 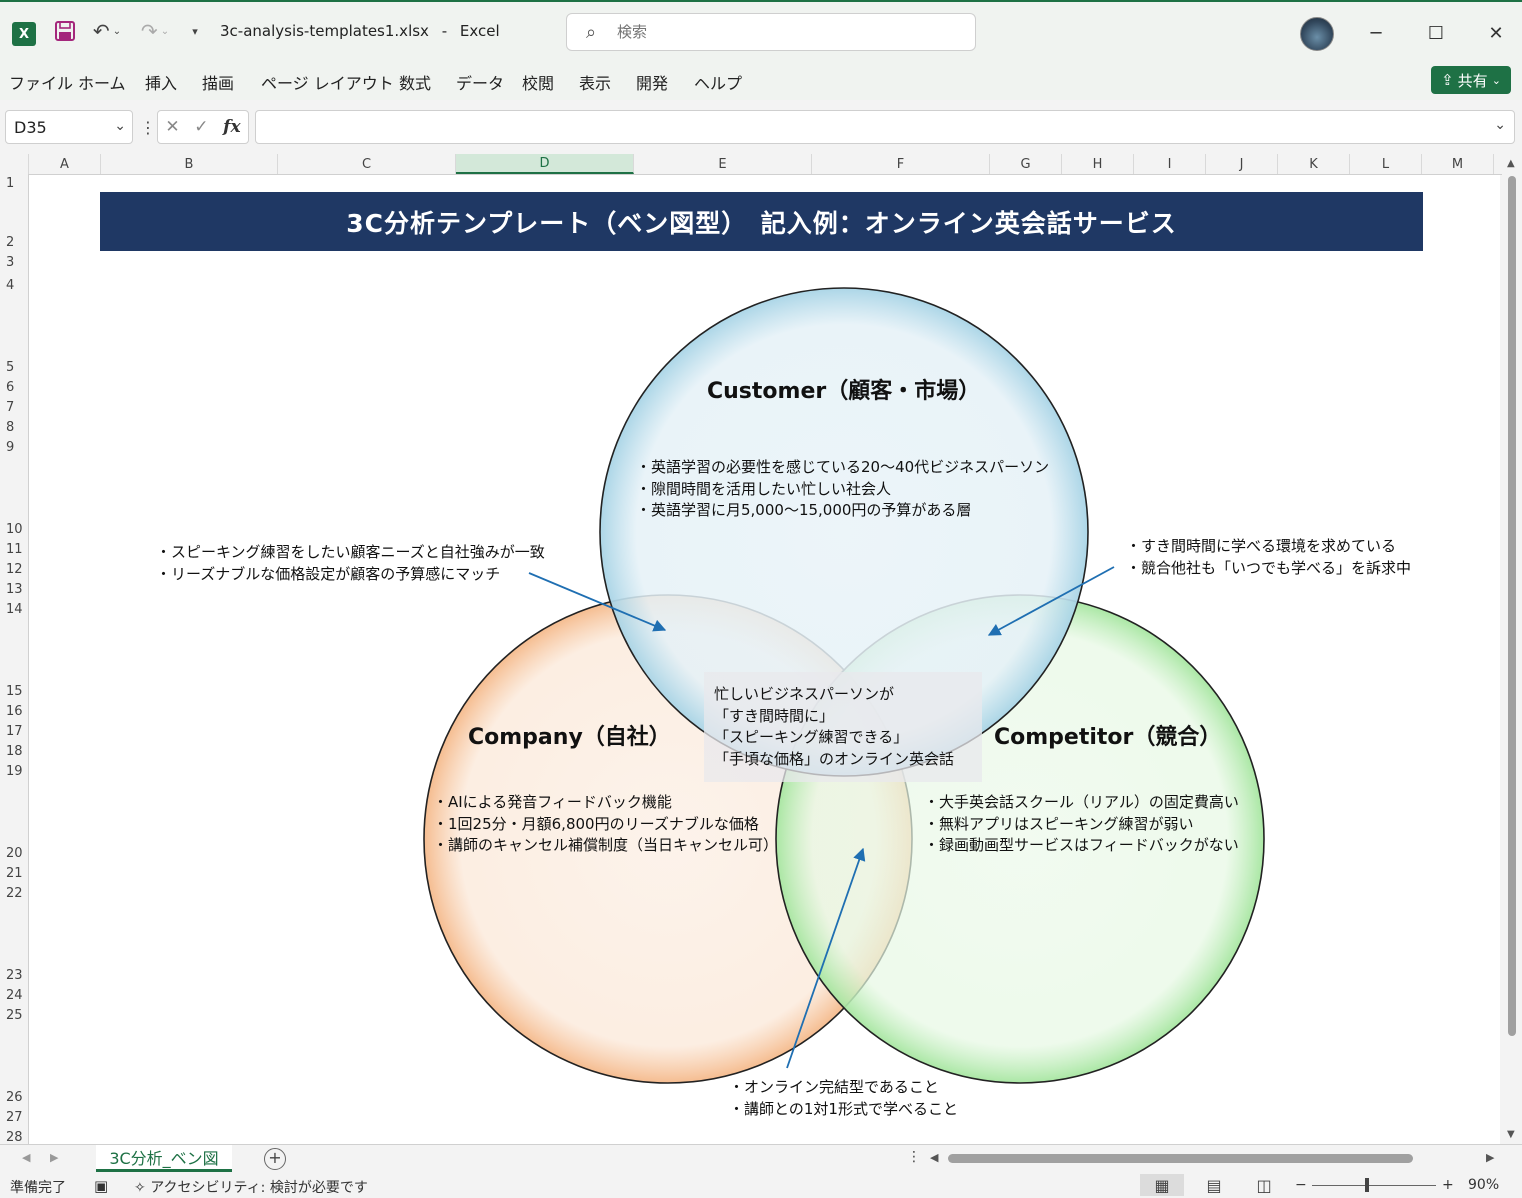 I want to click on column-header-b: B, so click(x=189, y=164).